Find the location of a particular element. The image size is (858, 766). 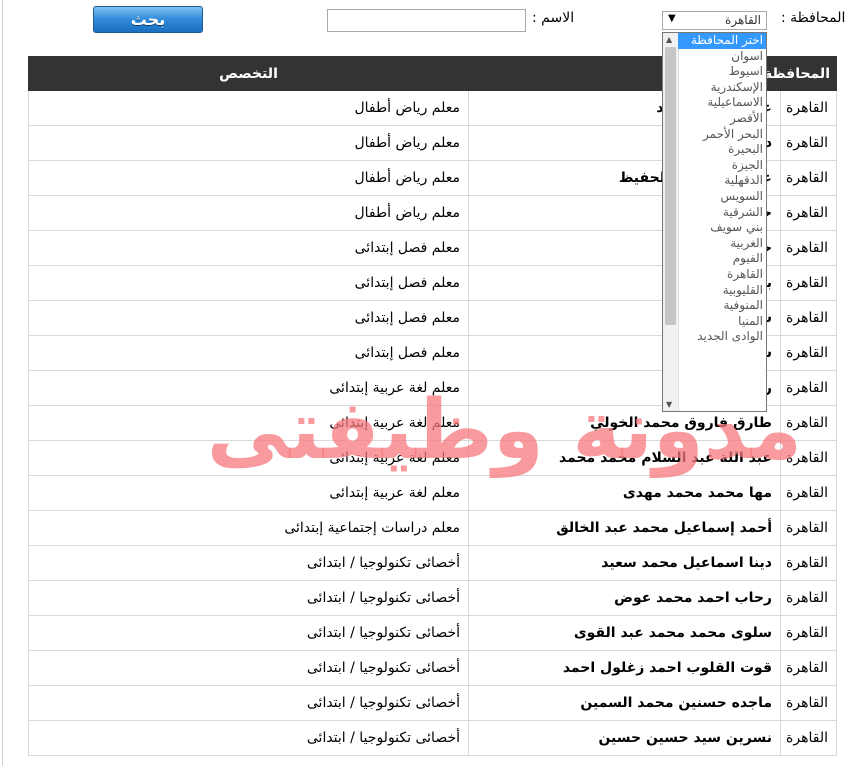

page-left-border is located at coordinates (2, 383).